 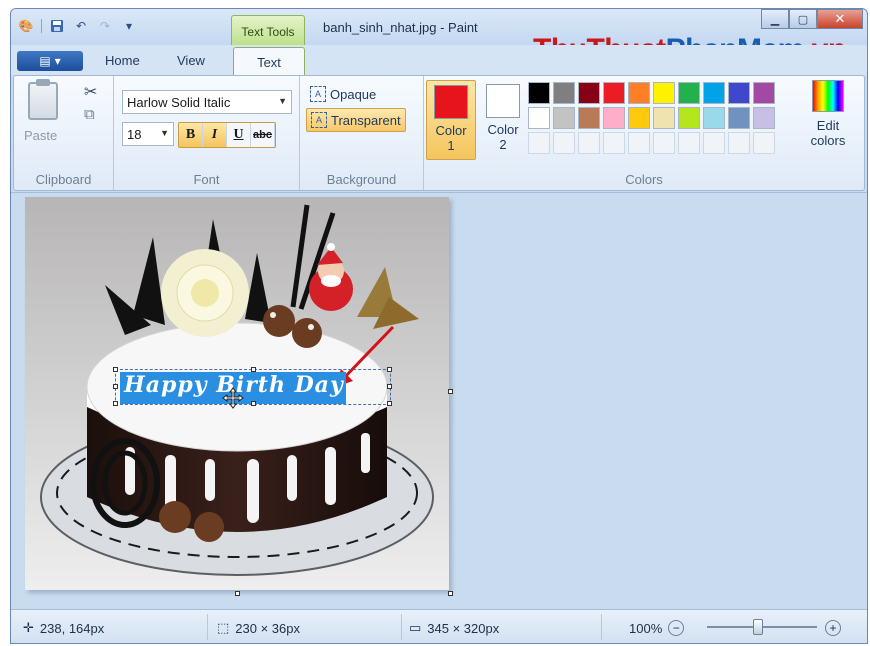 I want to click on transparent-icon: A, so click(x=319, y=120).